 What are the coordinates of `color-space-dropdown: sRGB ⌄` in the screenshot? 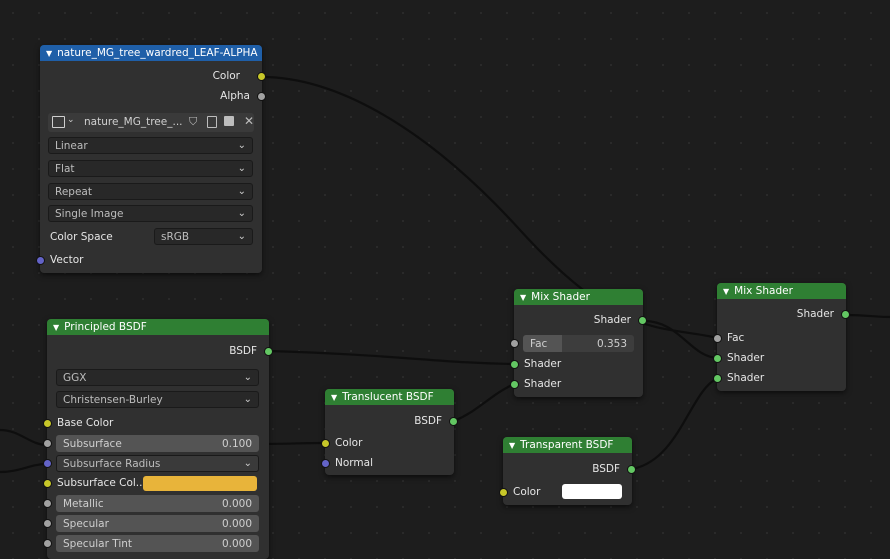 It's located at (203, 236).